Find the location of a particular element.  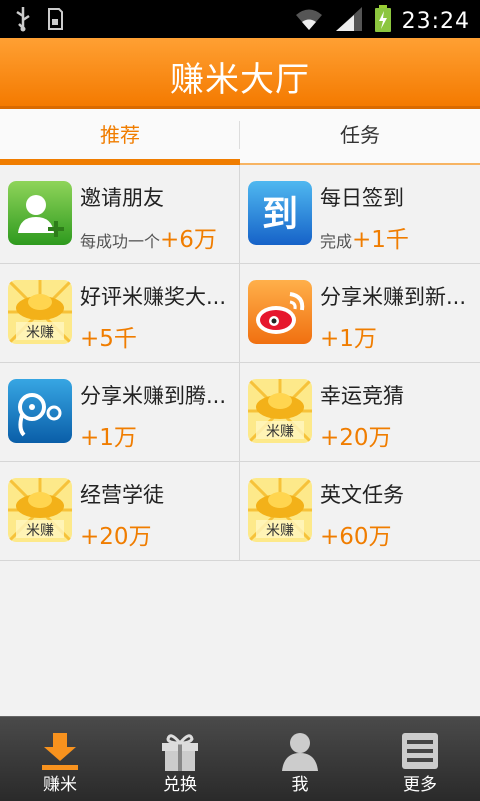

task-reward: +5千 is located at coordinates (108, 339).